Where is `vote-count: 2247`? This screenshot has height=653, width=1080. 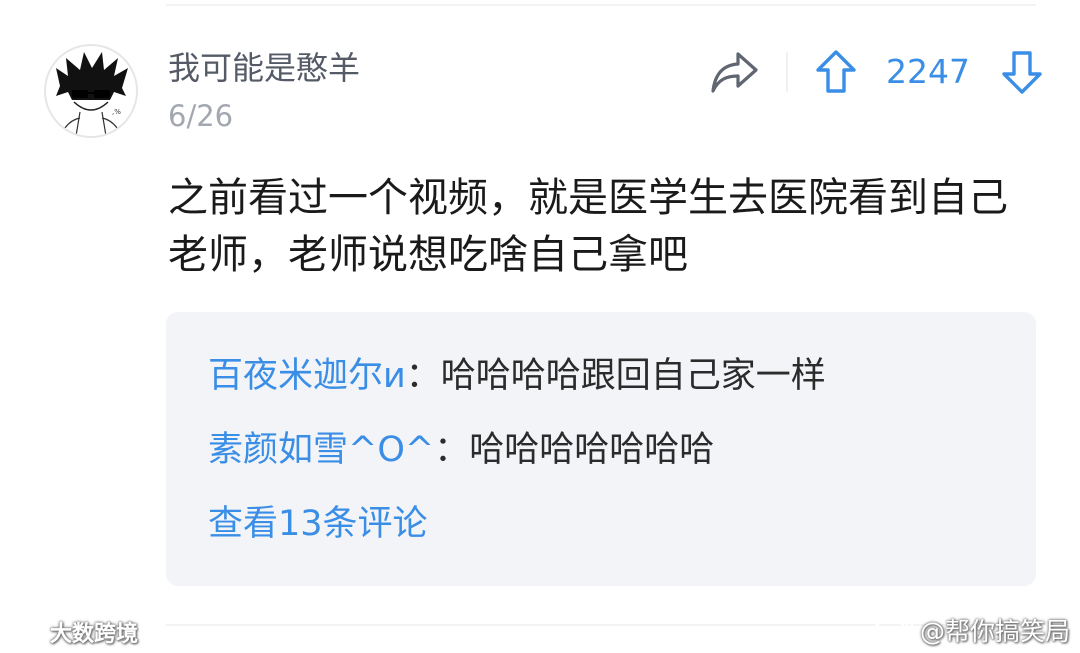
vote-count: 2247 is located at coordinates (928, 71).